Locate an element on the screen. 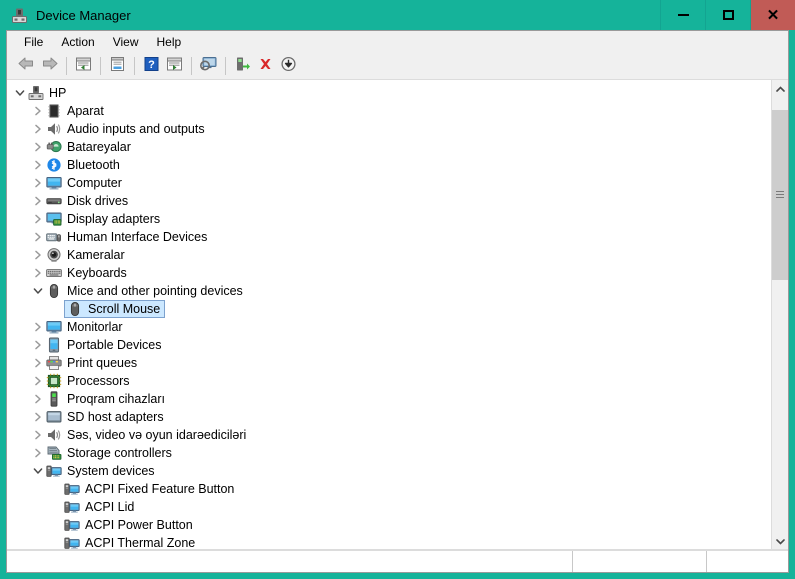 Image resolution: width=795 pixels, height=579 pixels. tree-row: Print queues is located at coordinates (389, 363).